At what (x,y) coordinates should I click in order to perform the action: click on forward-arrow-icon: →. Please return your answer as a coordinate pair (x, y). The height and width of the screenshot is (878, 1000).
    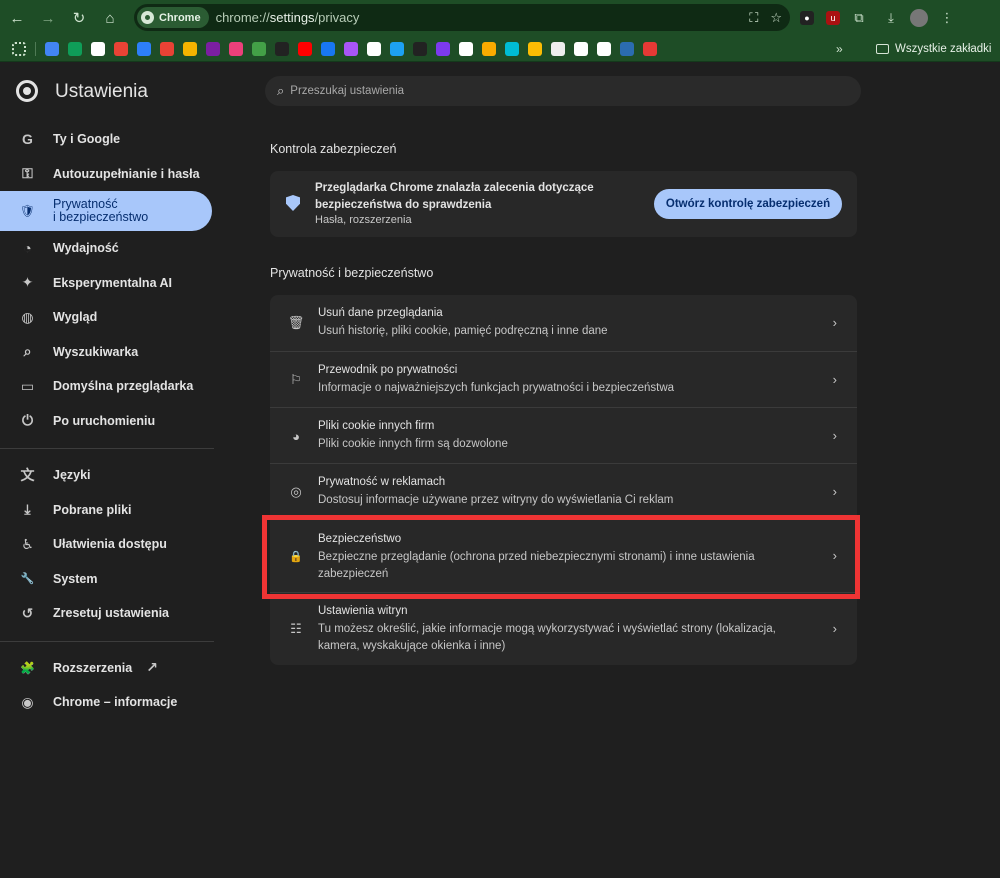
    Looking at the image, I should click on (48, 18).